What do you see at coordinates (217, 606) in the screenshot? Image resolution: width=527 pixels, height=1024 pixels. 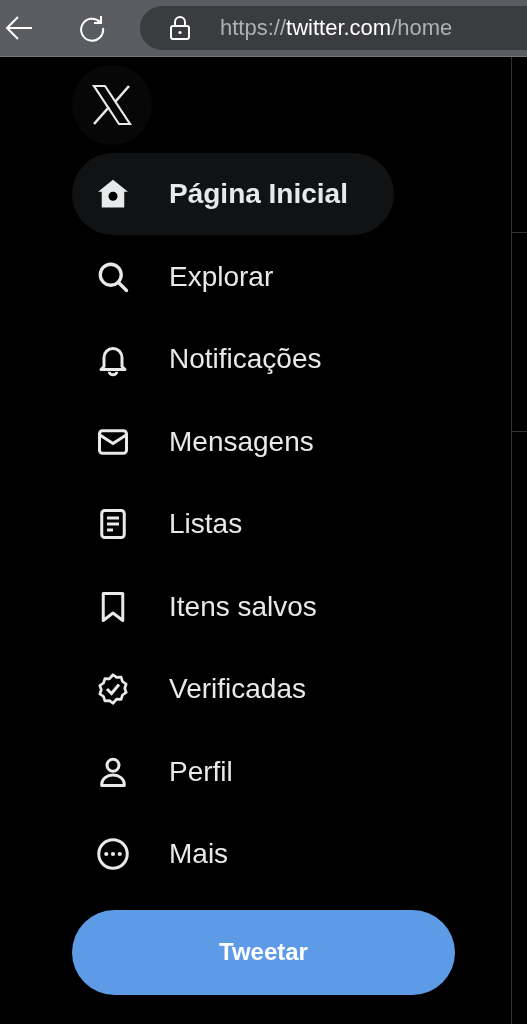 I see `nav-item: Itens salvos` at bounding box center [217, 606].